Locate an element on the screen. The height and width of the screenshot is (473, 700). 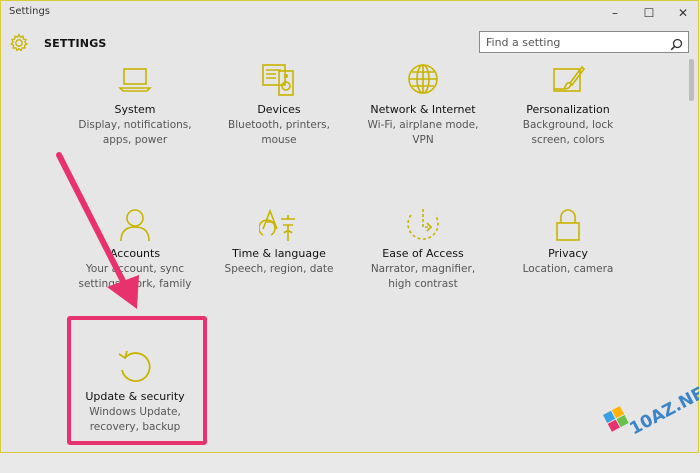
ease-of-access-icon is located at coordinates (423, 225).